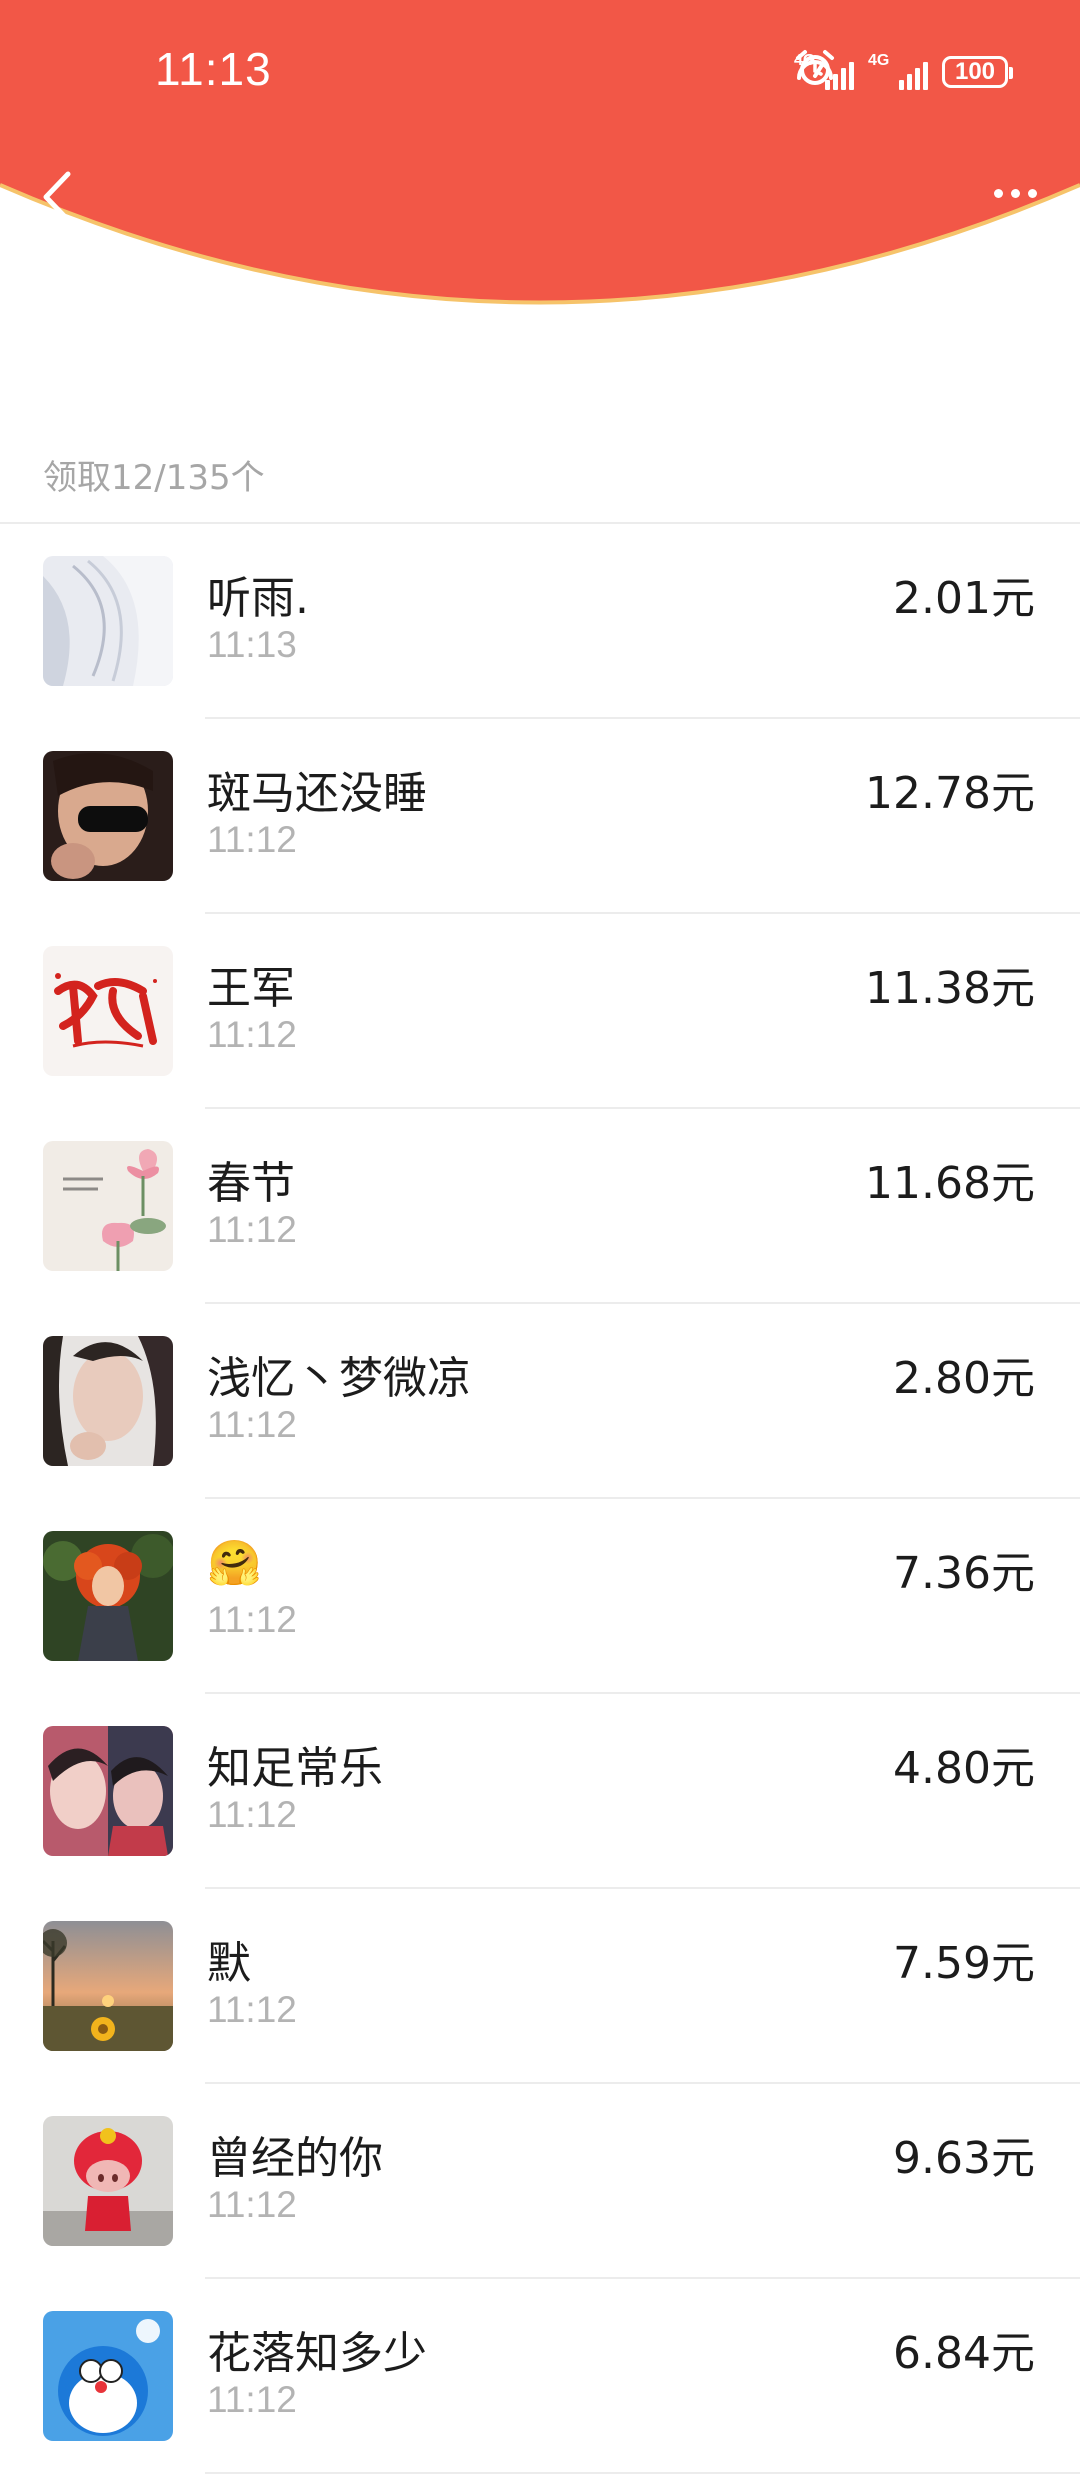  I want to click on recipient-name: 听雨., so click(258, 598).